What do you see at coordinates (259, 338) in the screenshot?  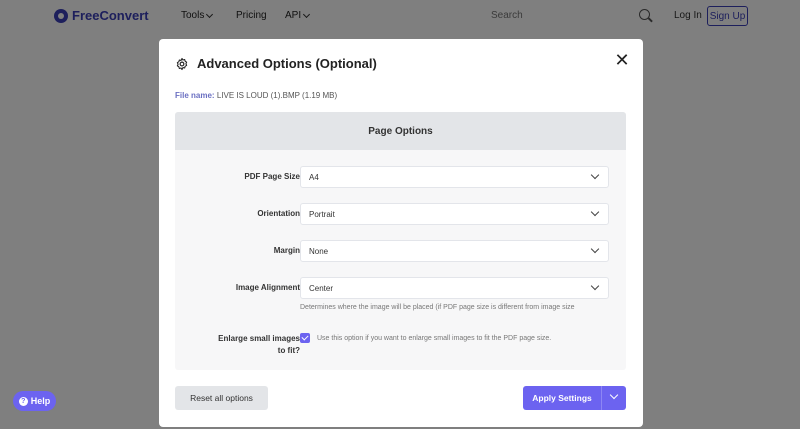 I see `enlarge-label-line1: Enlarge small images` at bounding box center [259, 338].